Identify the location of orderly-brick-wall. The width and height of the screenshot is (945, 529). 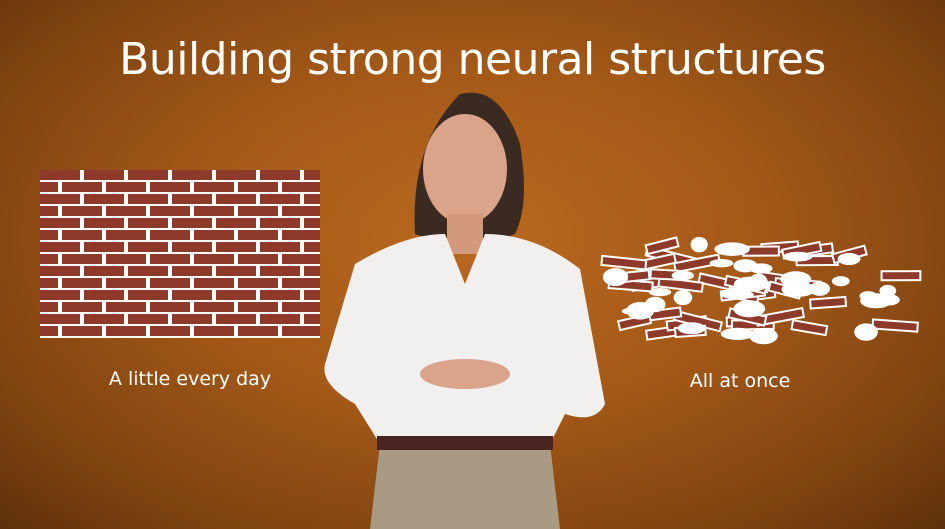
(180, 254).